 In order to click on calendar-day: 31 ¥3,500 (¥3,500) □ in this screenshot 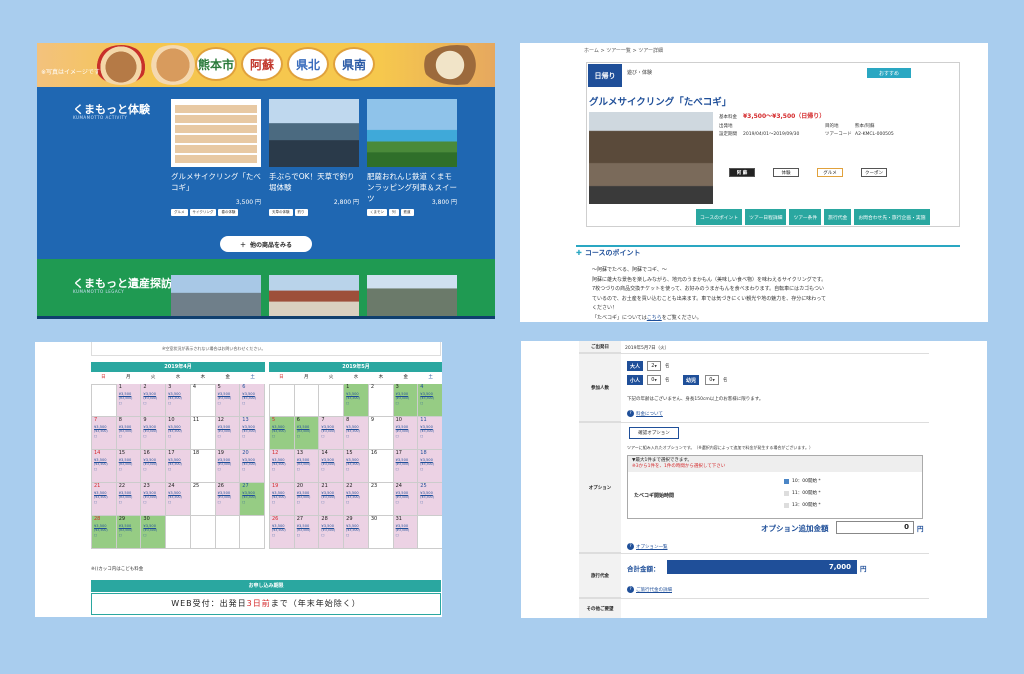, I will do `click(406, 532)`.